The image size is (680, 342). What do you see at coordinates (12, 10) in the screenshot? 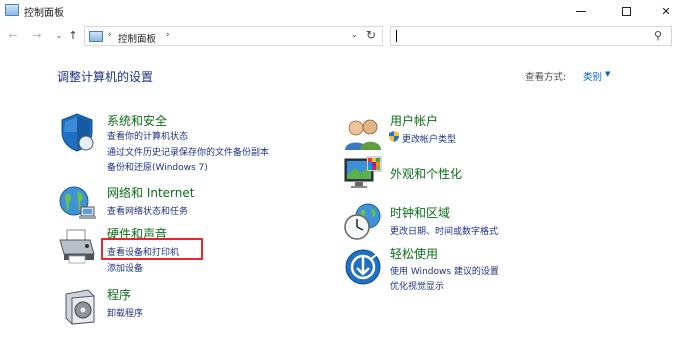
I see `control-panel-icon` at bounding box center [12, 10].